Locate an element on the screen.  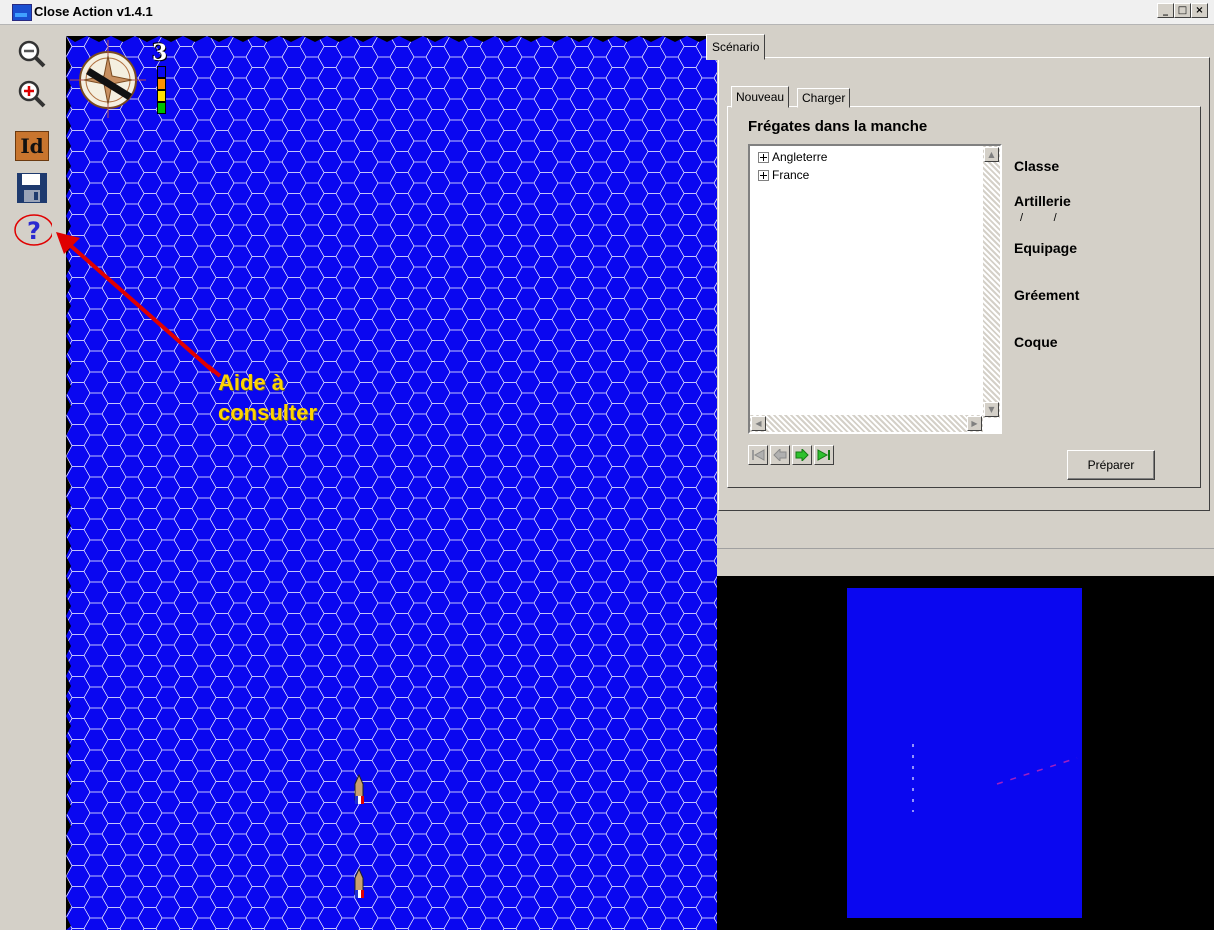
wind-strength: 3 is located at coordinates (160, 53).